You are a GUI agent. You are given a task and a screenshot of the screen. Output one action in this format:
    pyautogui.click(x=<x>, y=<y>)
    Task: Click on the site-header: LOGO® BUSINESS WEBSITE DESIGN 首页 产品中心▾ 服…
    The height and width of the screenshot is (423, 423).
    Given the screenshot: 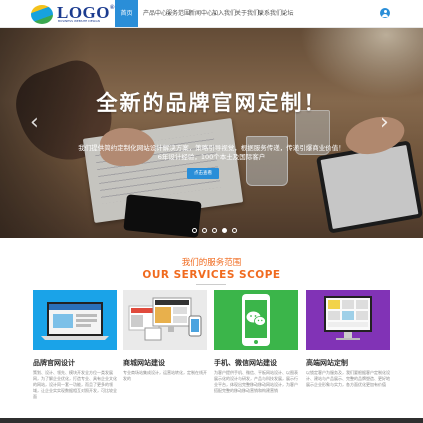 What is the action you would take?
    pyautogui.click(x=211, y=14)
    